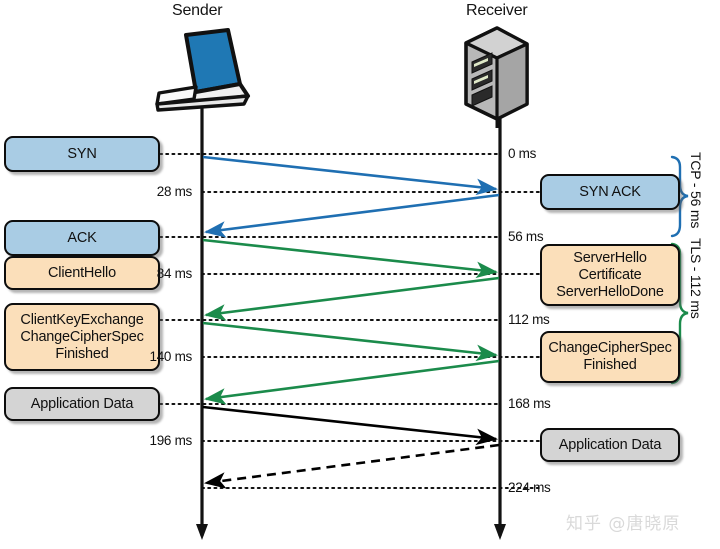  I want to click on brace-label-tls: TLS - 112 ms, so click(696, 278).